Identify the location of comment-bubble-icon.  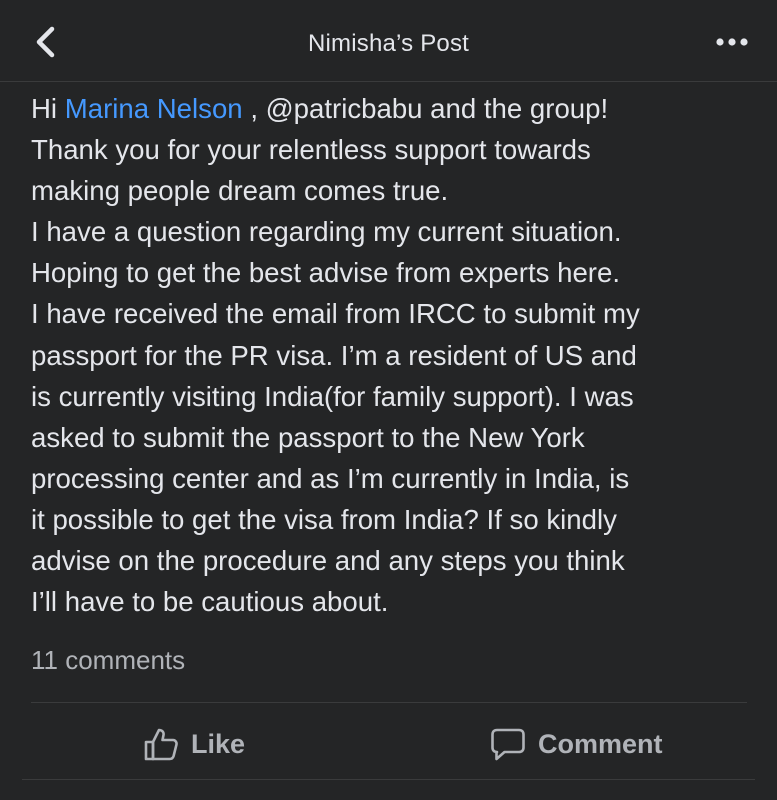
(508, 744).